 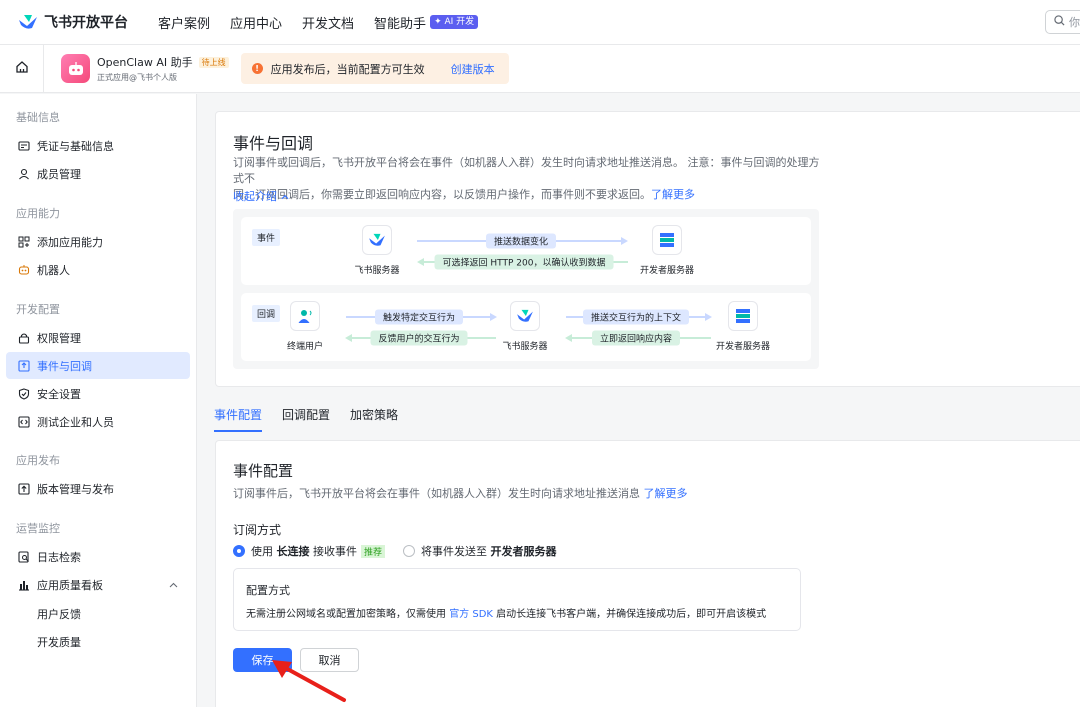 I want to click on search-input: 你, so click(x=1062, y=22).